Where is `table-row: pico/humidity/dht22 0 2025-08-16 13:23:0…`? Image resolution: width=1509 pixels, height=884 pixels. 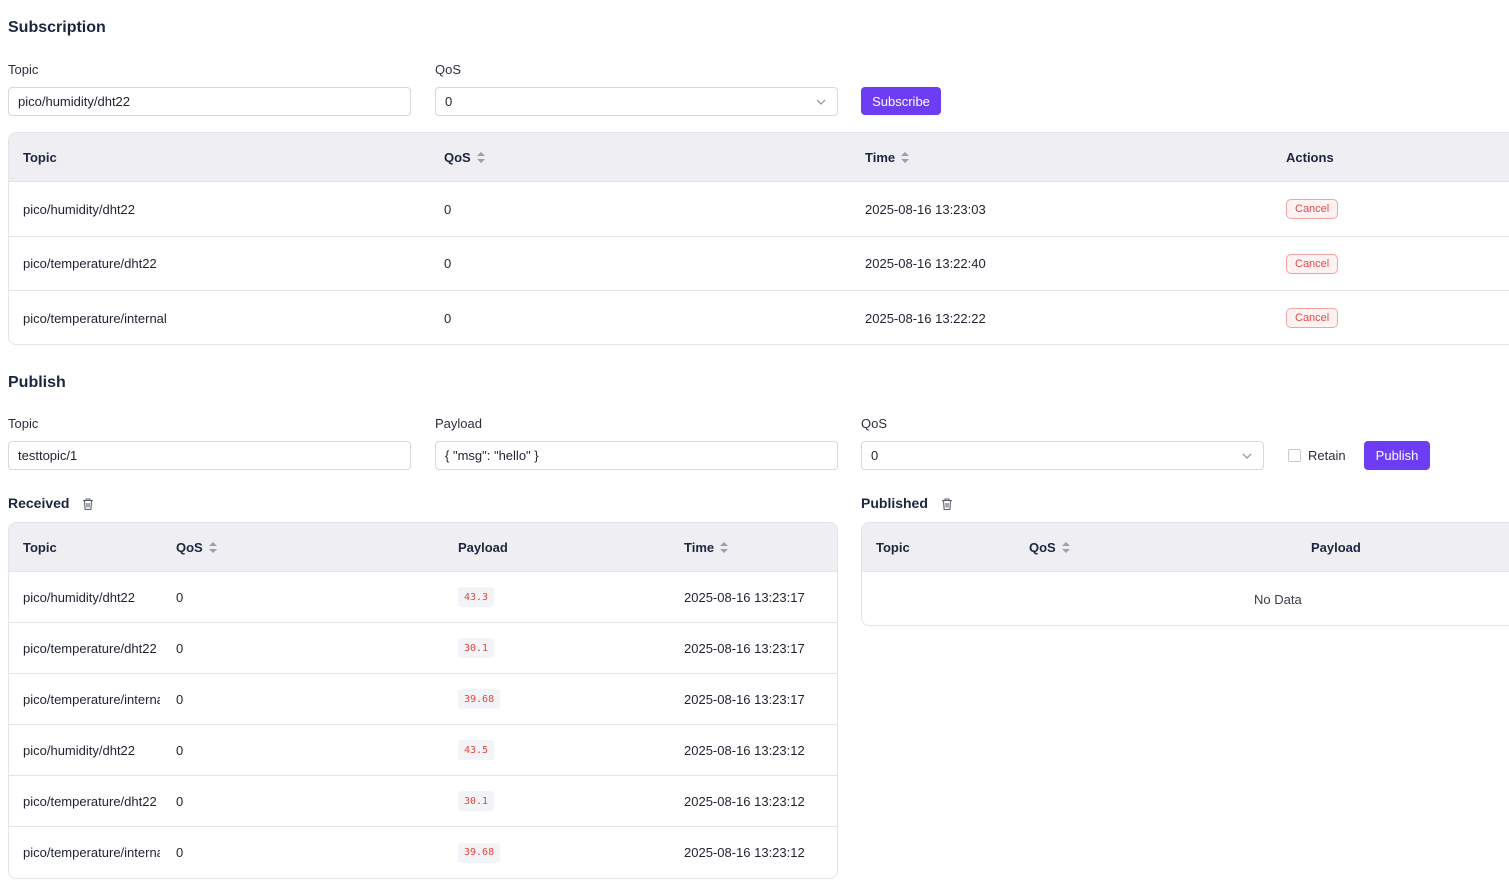 table-row: pico/humidity/dht22 0 2025-08-16 13:23:0… is located at coordinates (759, 209).